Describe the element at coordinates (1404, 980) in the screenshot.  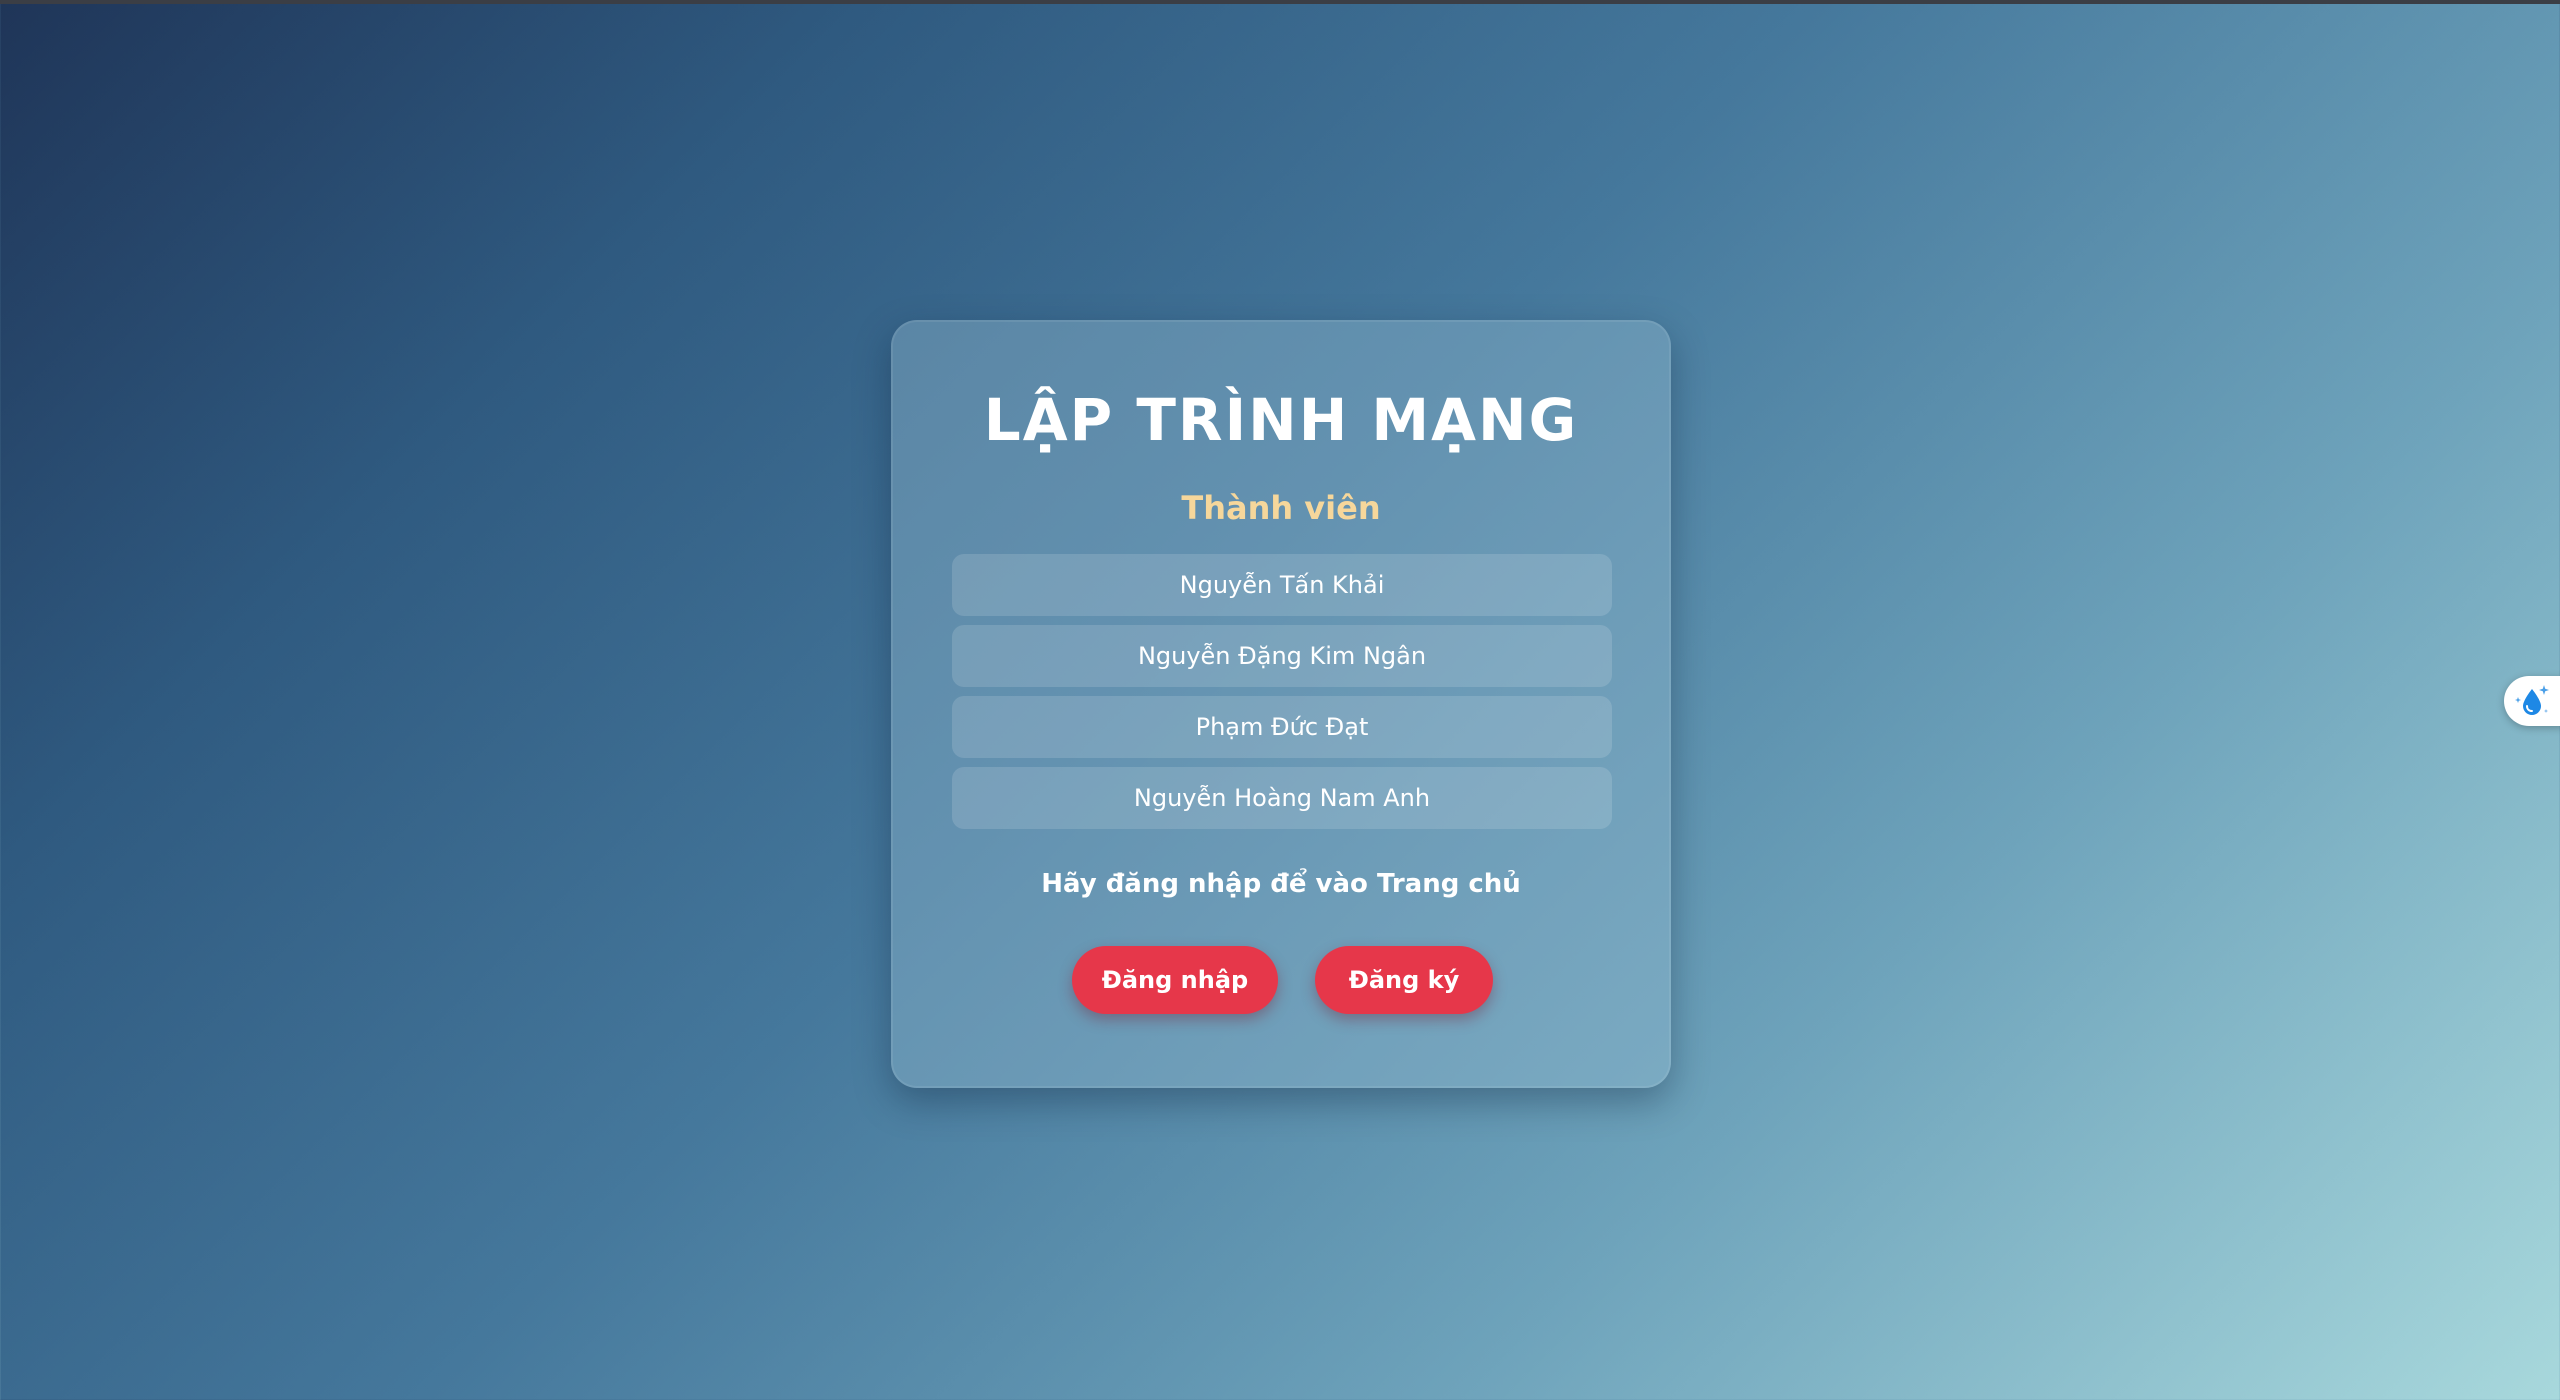
I see `register-button: Đăng ký` at that location.